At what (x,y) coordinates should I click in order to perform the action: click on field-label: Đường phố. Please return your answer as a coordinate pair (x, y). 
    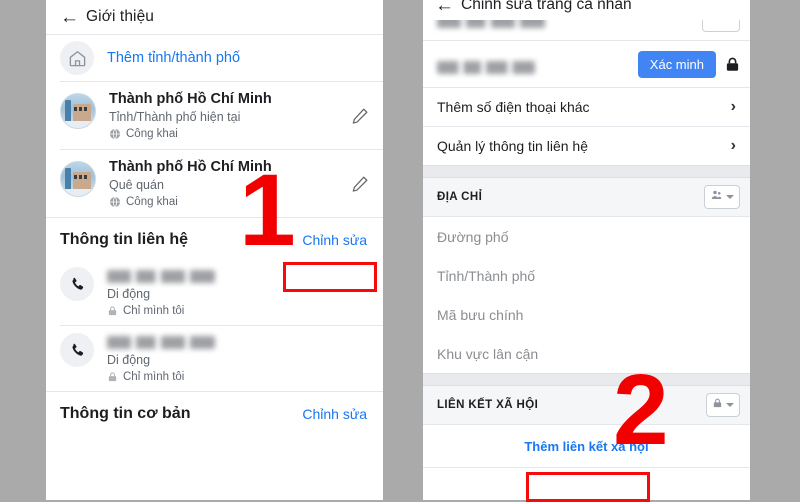
    Looking at the image, I should click on (473, 236).